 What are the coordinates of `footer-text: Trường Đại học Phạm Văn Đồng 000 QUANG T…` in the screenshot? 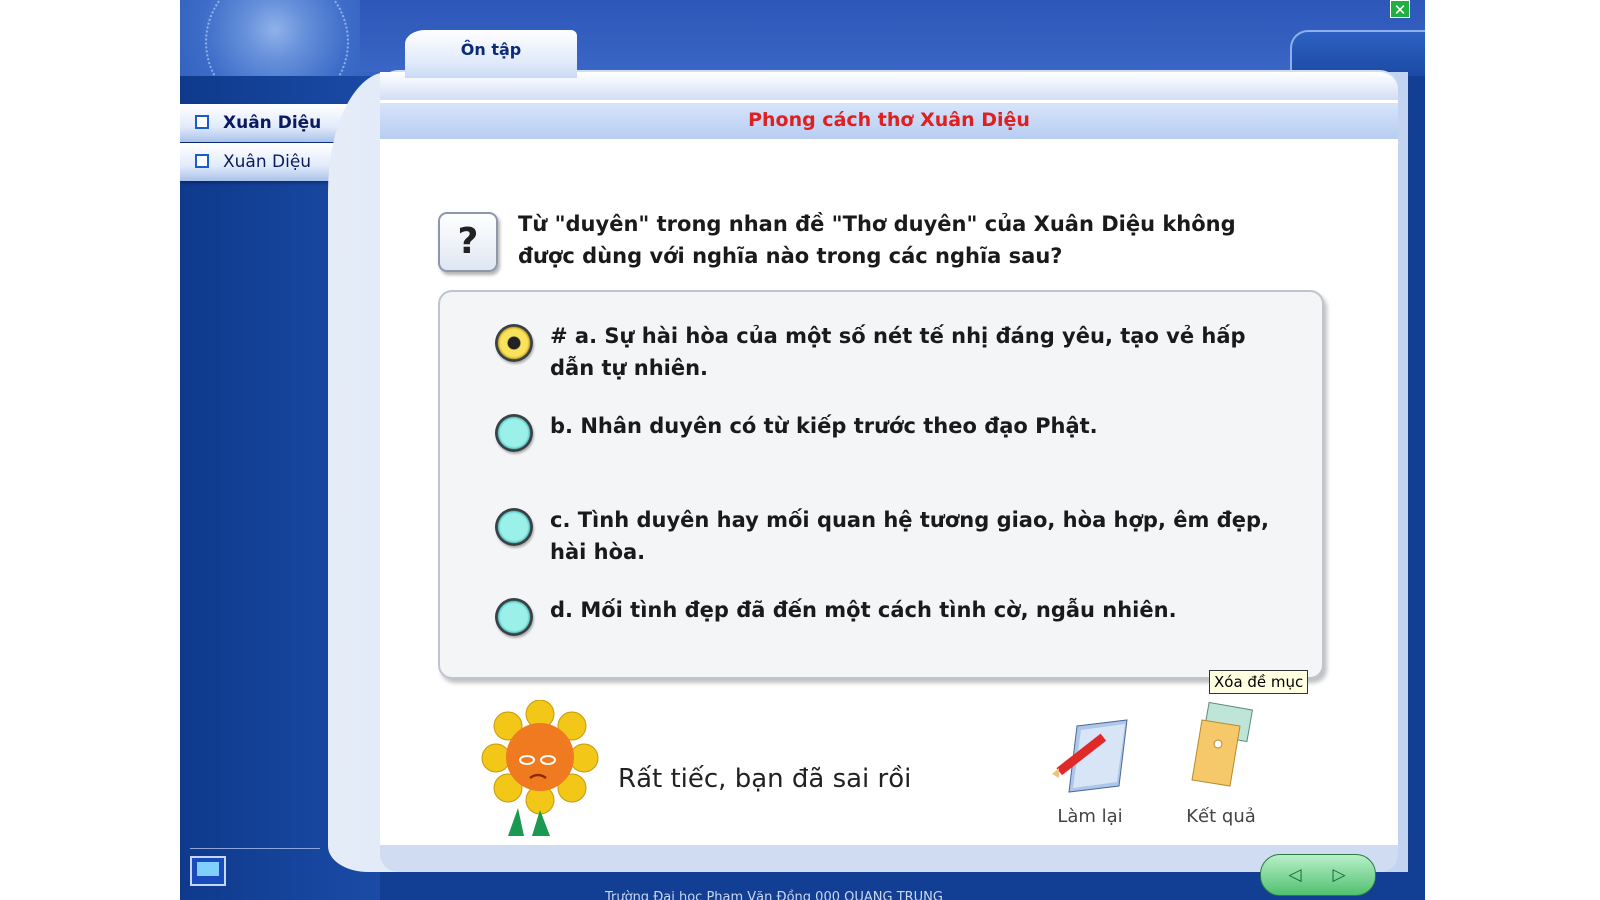 It's located at (774, 895).